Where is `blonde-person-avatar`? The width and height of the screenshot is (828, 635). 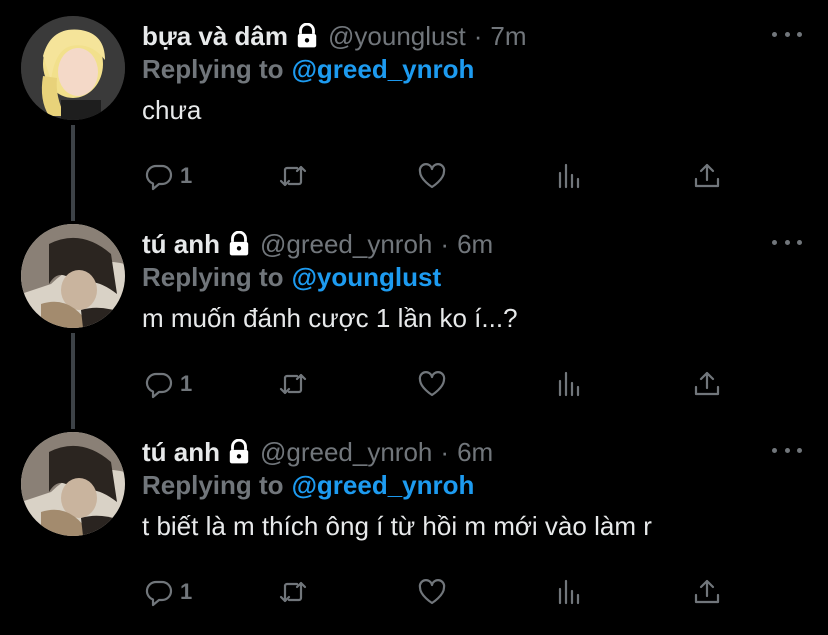 blonde-person-avatar is located at coordinates (73, 68).